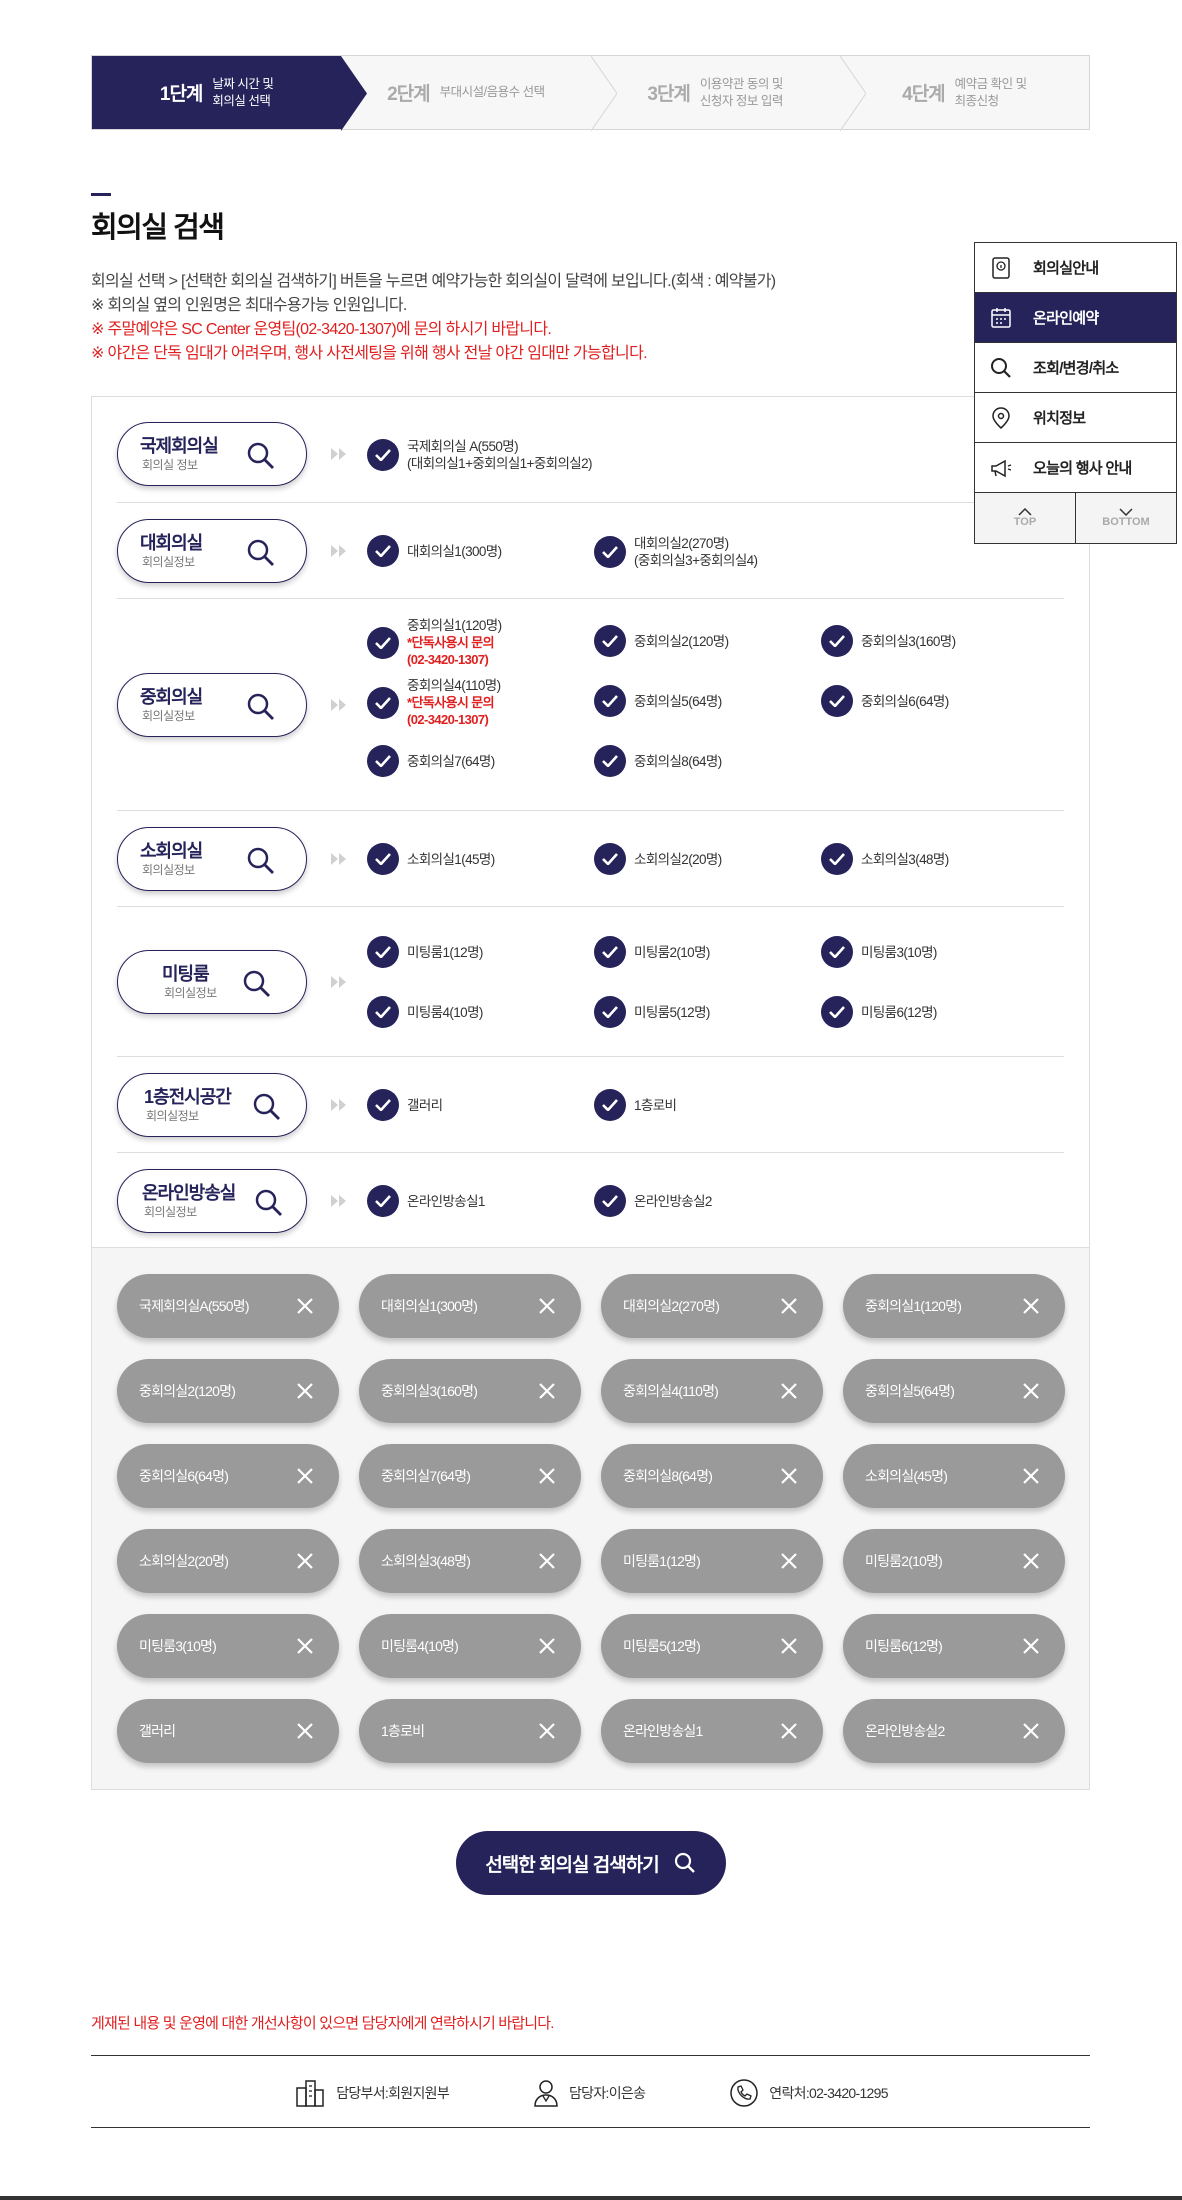 This screenshot has width=1182, height=2200. What do you see at coordinates (434, 642) in the screenshot?
I see `room-checkbox: 중회의실1(120명) *단독사용시 문의 (02-3420-1307)` at bounding box center [434, 642].